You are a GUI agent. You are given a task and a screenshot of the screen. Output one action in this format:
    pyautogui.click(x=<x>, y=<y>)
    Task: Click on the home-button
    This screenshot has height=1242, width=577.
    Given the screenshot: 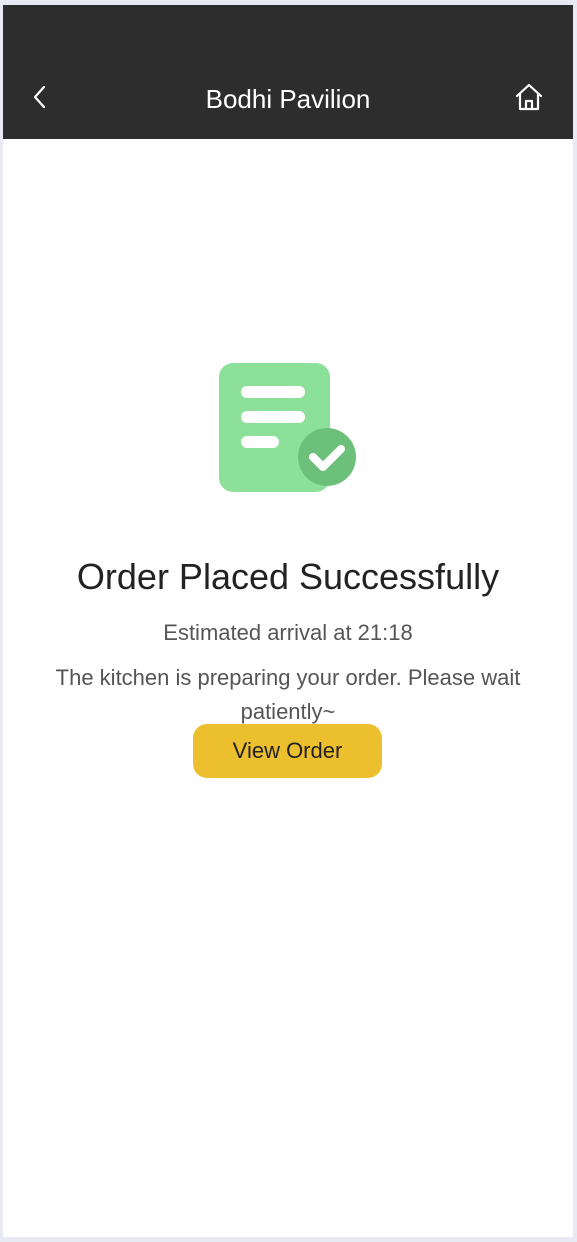 What is the action you would take?
    pyautogui.click(x=529, y=99)
    